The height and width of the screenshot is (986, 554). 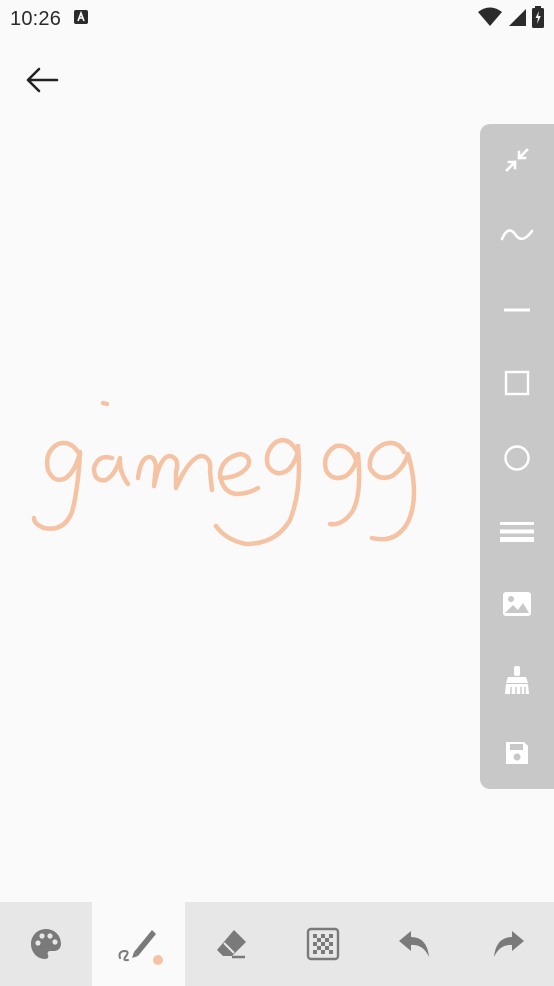 I want to click on redo-button, so click(x=508, y=944).